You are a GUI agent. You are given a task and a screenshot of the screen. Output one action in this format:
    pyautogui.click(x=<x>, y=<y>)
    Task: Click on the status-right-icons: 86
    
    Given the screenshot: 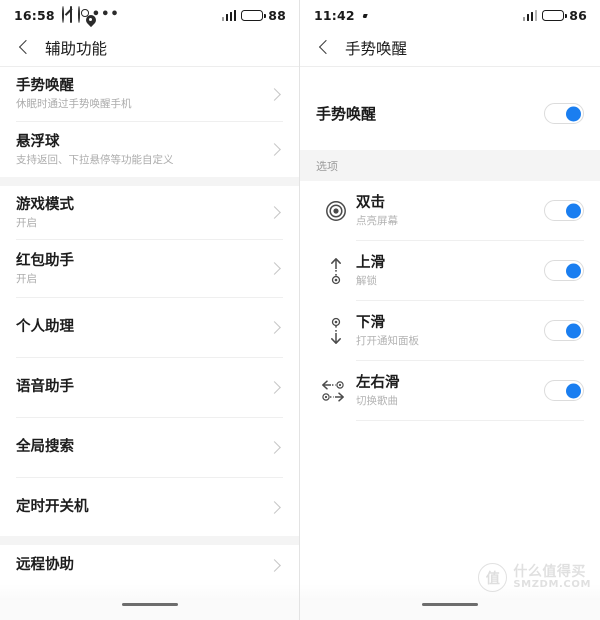 What is the action you would take?
    pyautogui.click(x=554, y=15)
    